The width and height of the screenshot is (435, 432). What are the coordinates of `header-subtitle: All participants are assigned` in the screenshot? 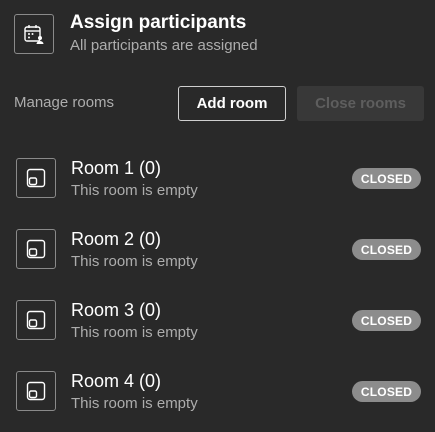 It's located at (164, 45).